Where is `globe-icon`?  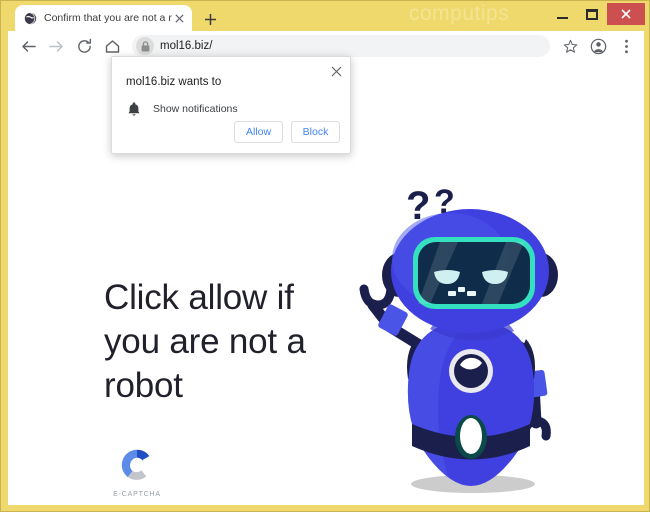 globe-icon is located at coordinates (30, 18).